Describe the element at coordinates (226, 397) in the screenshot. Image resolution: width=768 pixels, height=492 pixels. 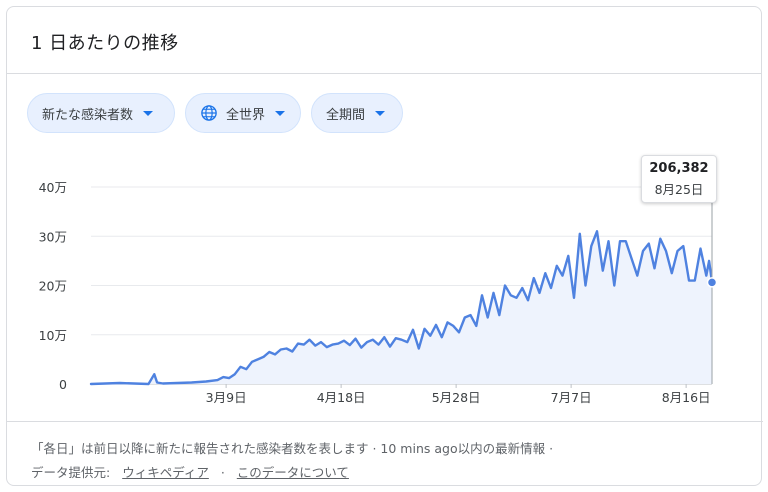
I see `x-tick-label: 3月9日` at that location.